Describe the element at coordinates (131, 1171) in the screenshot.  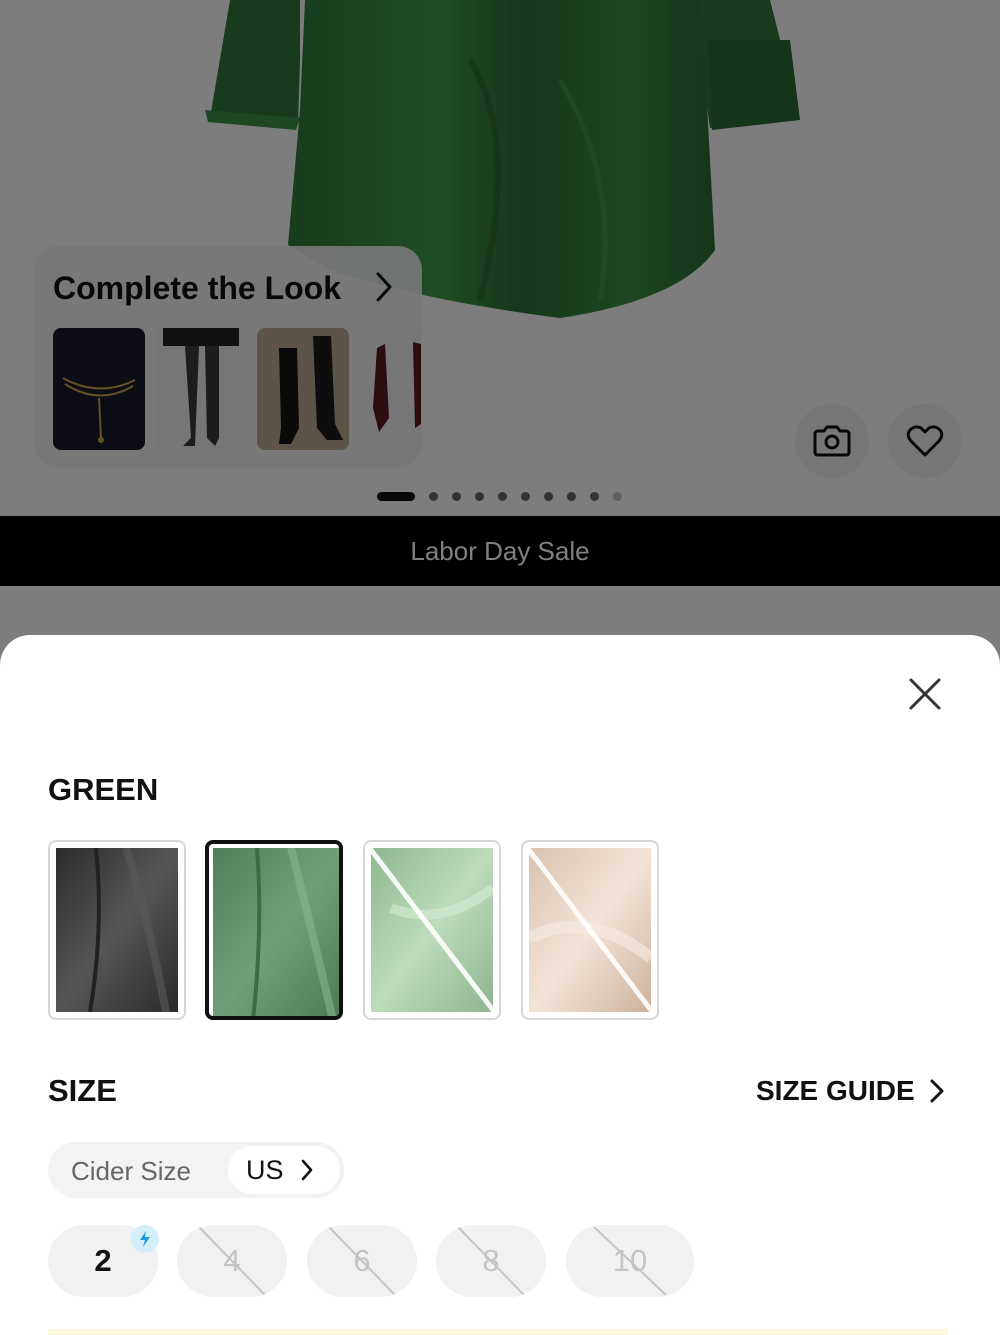
I see `size-system-label: Cider Size` at that location.